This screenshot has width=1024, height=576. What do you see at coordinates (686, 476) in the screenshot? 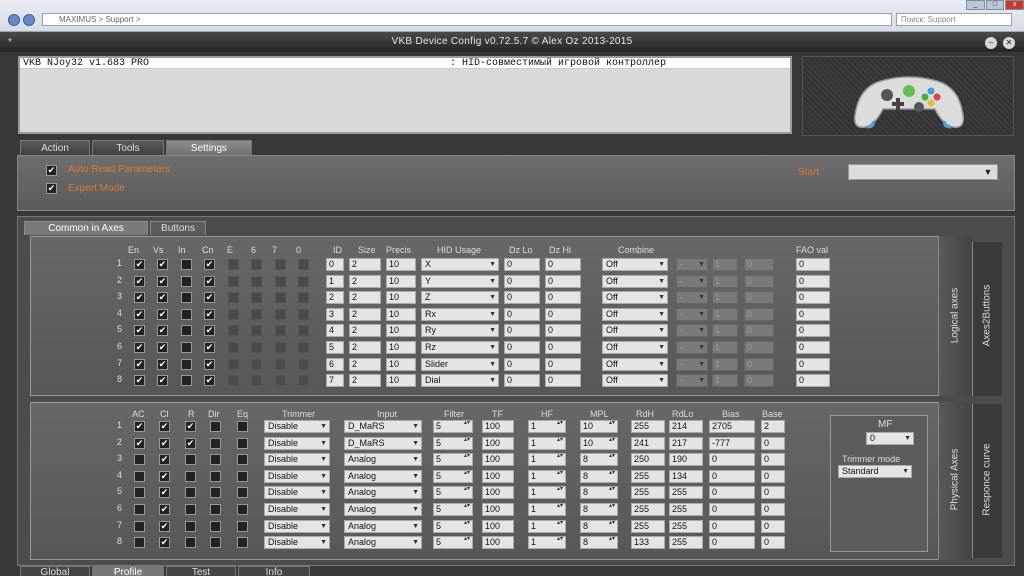
I see `rdlo-field: 134` at bounding box center [686, 476].